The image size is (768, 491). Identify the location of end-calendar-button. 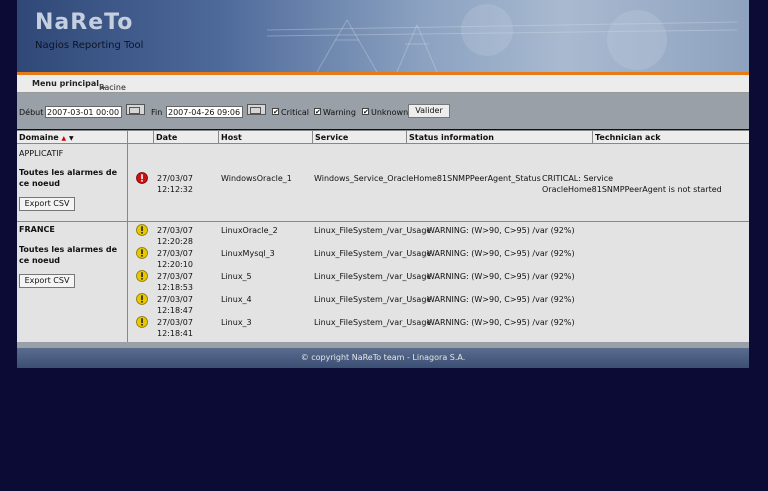
(256, 109).